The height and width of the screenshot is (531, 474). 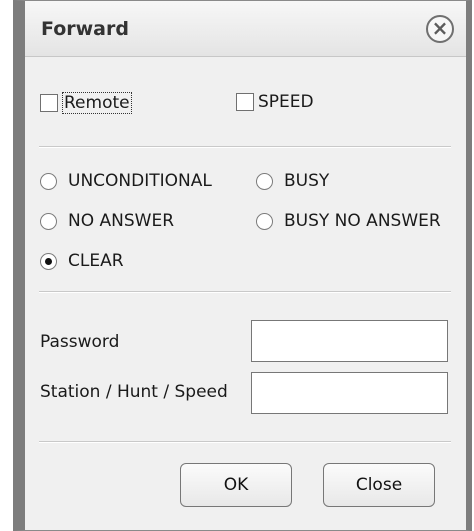 I want to click on close-button: Close, so click(x=379, y=485).